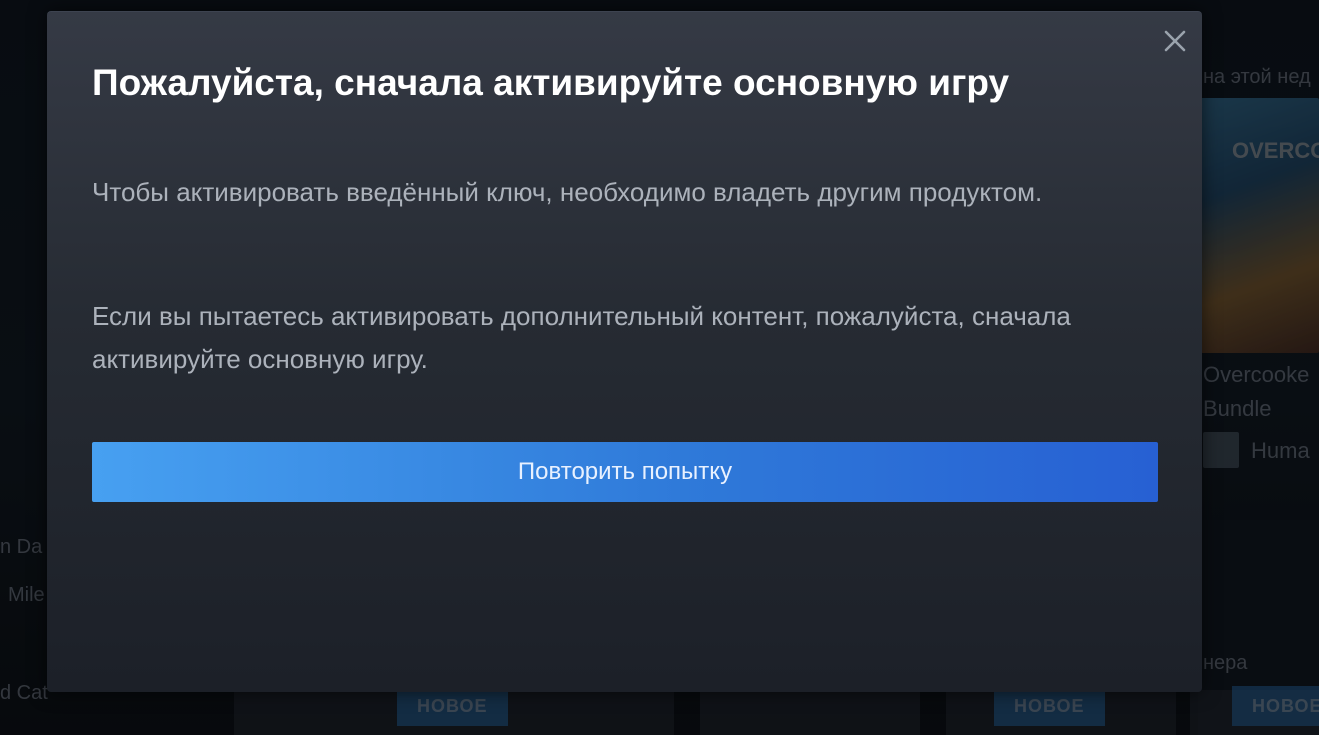  I want to click on close-button, so click(1175, 41).